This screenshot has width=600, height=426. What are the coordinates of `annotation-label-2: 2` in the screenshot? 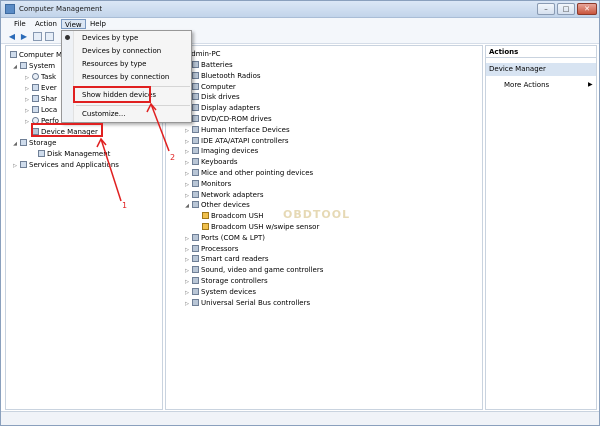 It's located at (173, 157).